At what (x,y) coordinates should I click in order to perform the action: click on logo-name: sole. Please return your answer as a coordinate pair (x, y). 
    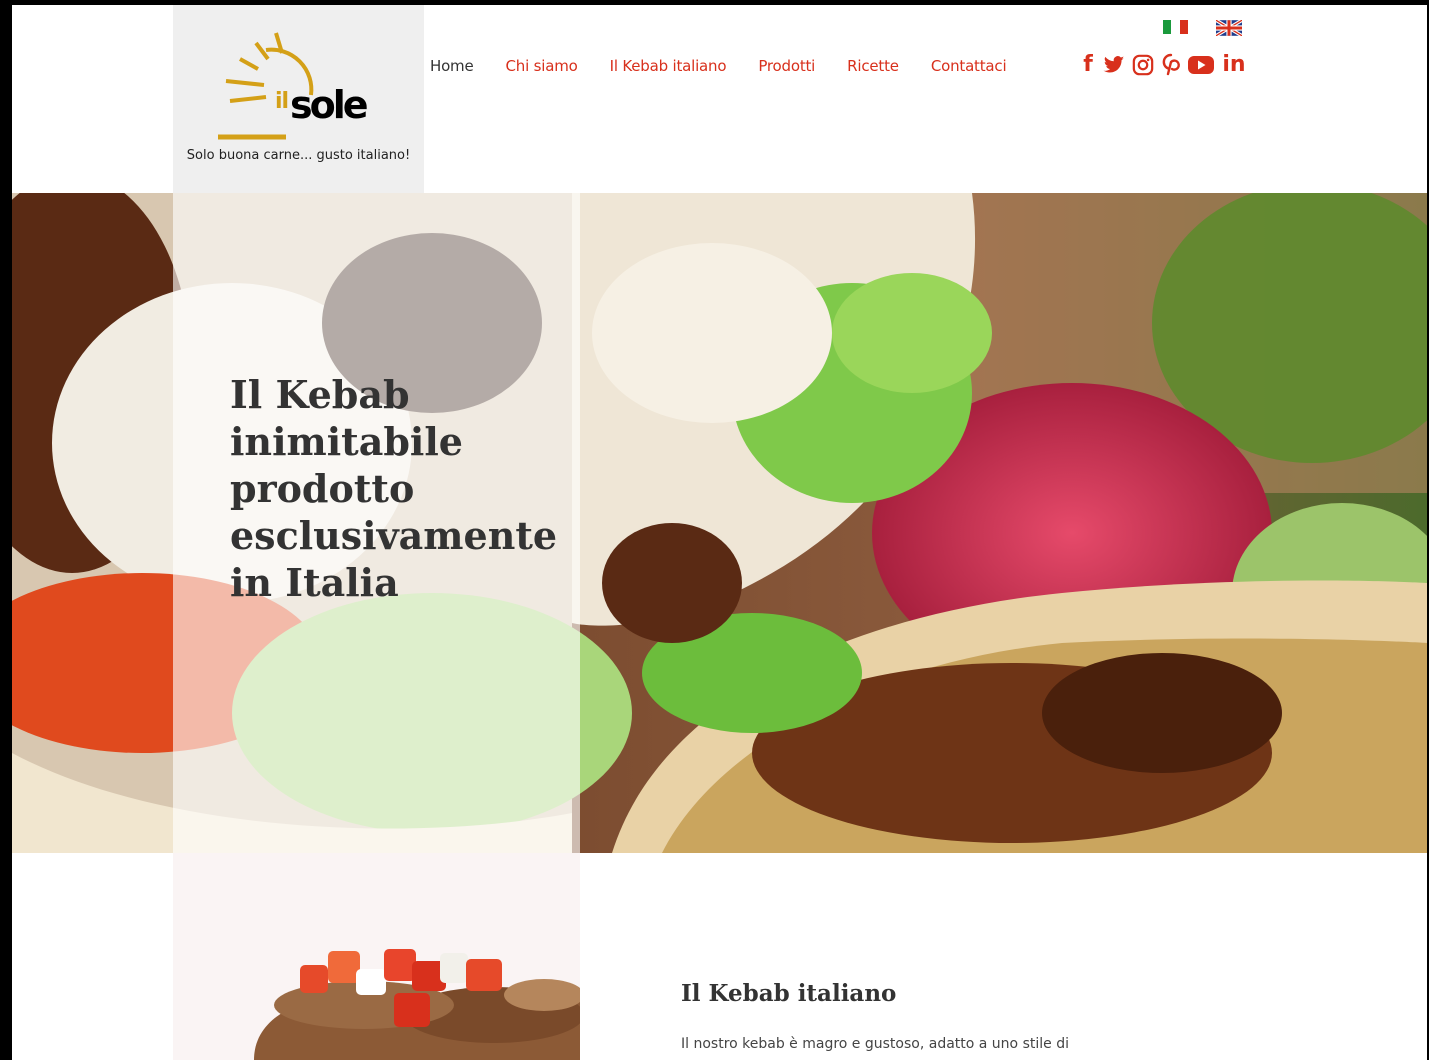
    Looking at the image, I should click on (329, 105).